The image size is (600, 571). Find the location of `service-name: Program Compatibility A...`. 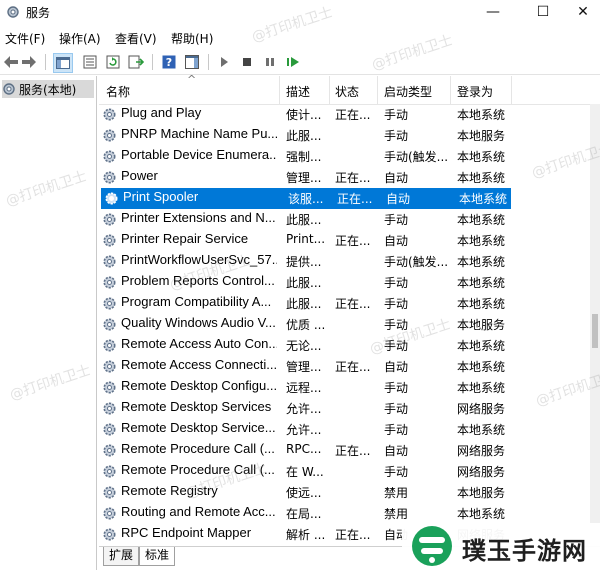

service-name: Program Compatibility A... is located at coordinates (196, 301).